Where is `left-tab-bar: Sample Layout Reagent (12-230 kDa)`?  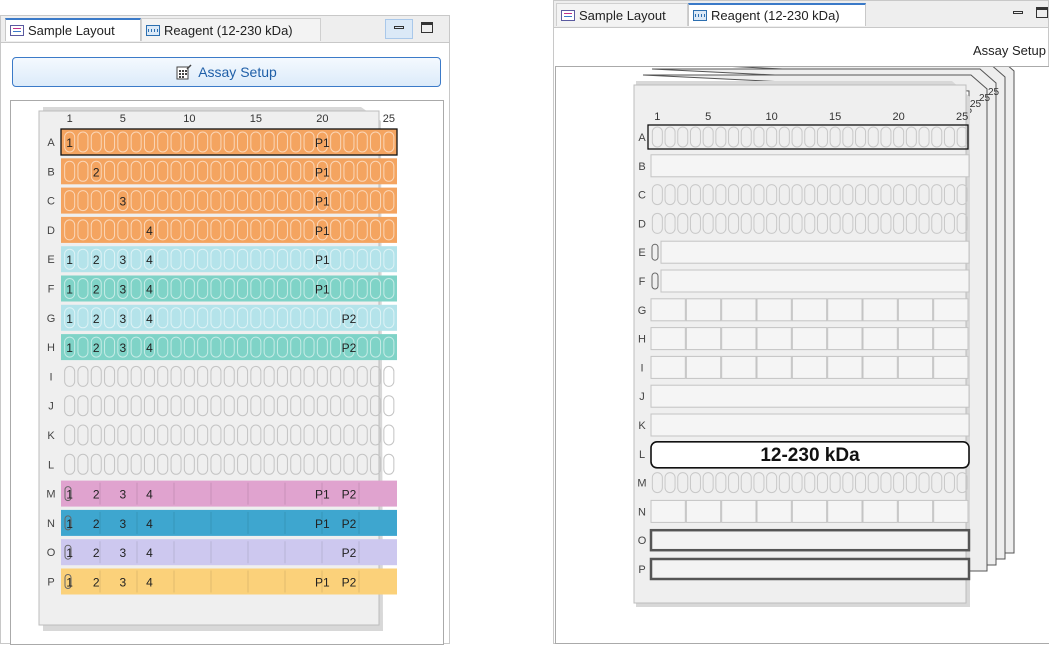
left-tab-bar: Sample Layout Reagent (12-230 kDa) is located at coordinates (225, 29).